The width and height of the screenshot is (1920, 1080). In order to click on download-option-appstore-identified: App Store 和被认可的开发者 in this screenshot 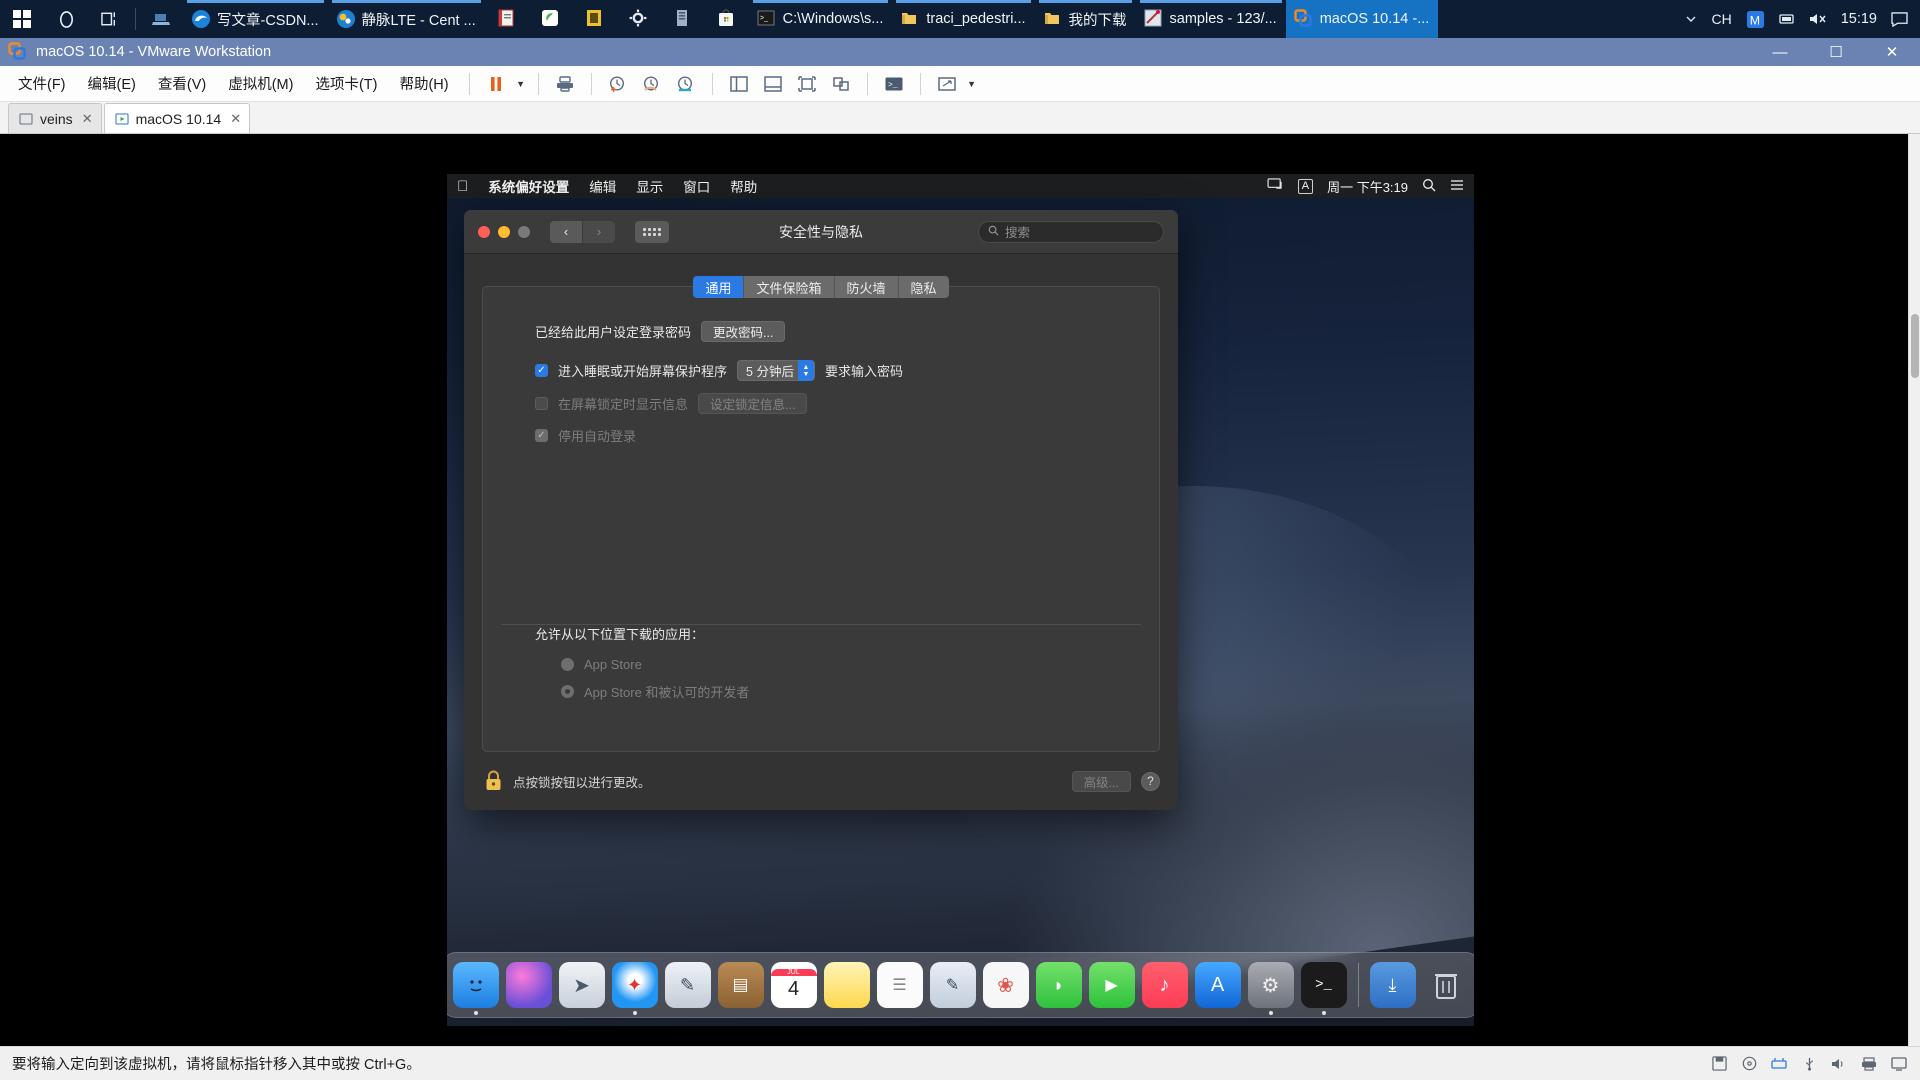, I will do `click(655, 691)`.